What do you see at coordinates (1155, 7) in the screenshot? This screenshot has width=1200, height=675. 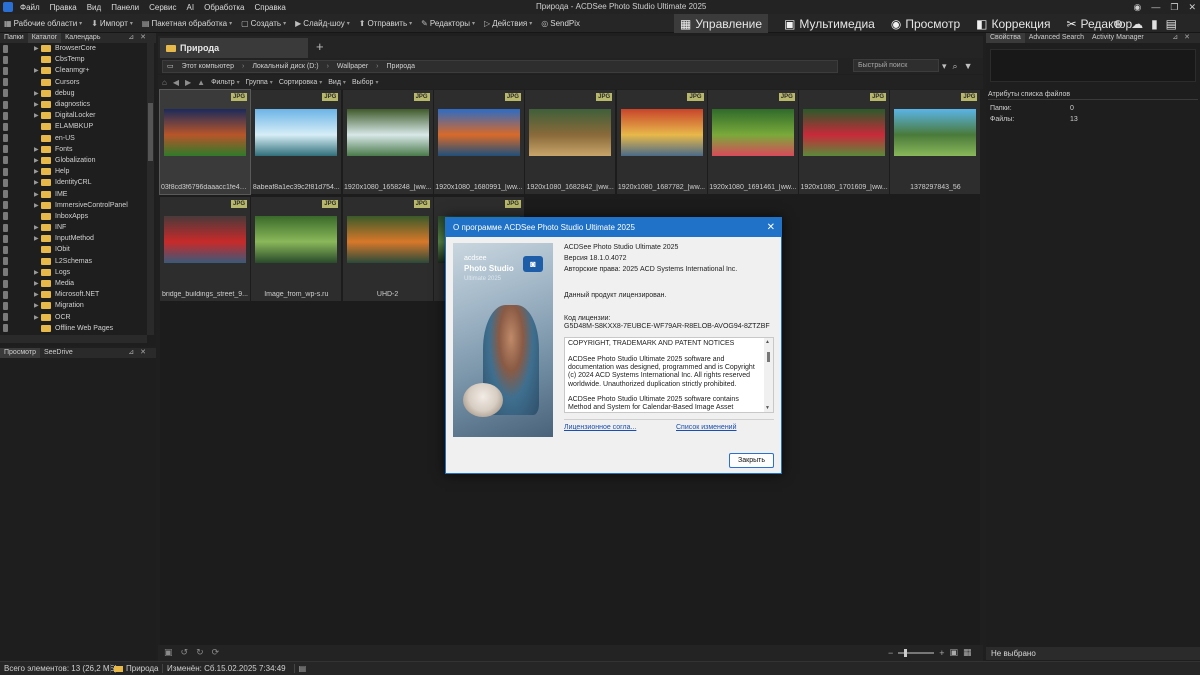 I see `minimize-icon: —` at bounding box center [1155, 7].